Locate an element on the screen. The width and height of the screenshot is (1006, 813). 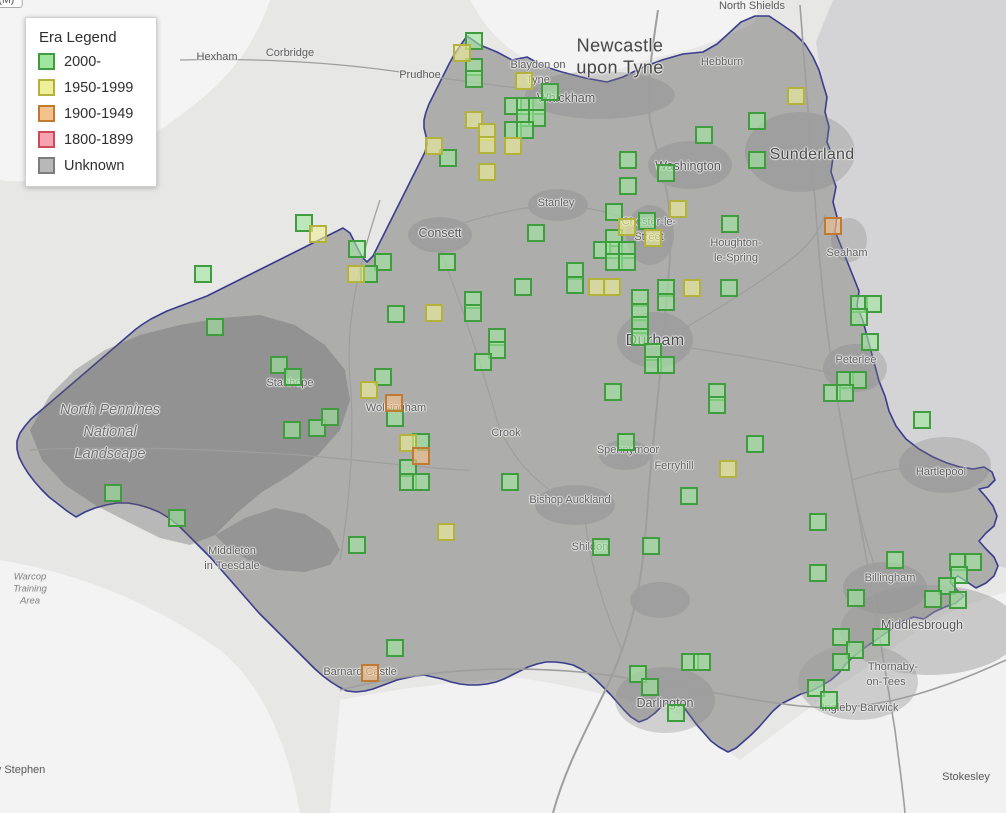
legend-item-1900-1949: 1900-1949 is located at coordinates (90, 113).